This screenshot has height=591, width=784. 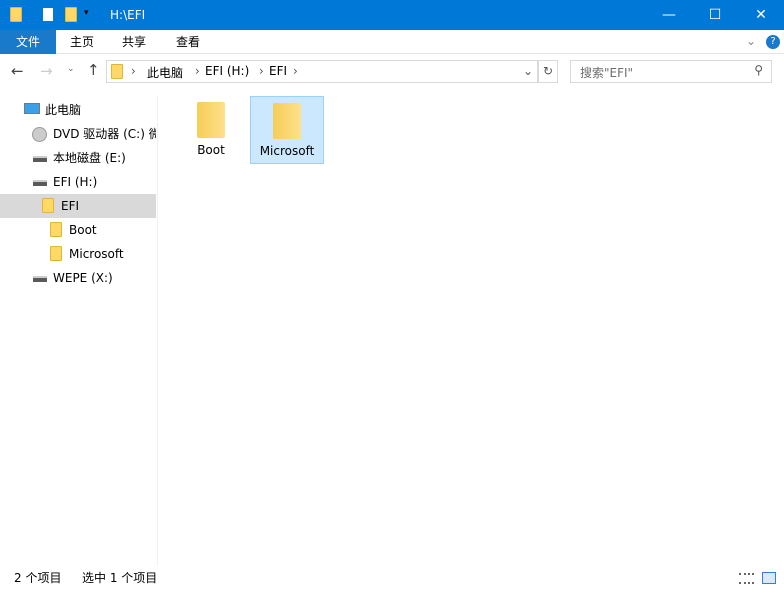 I want to click on tab-home: 主页, so click(x=82, y=42).